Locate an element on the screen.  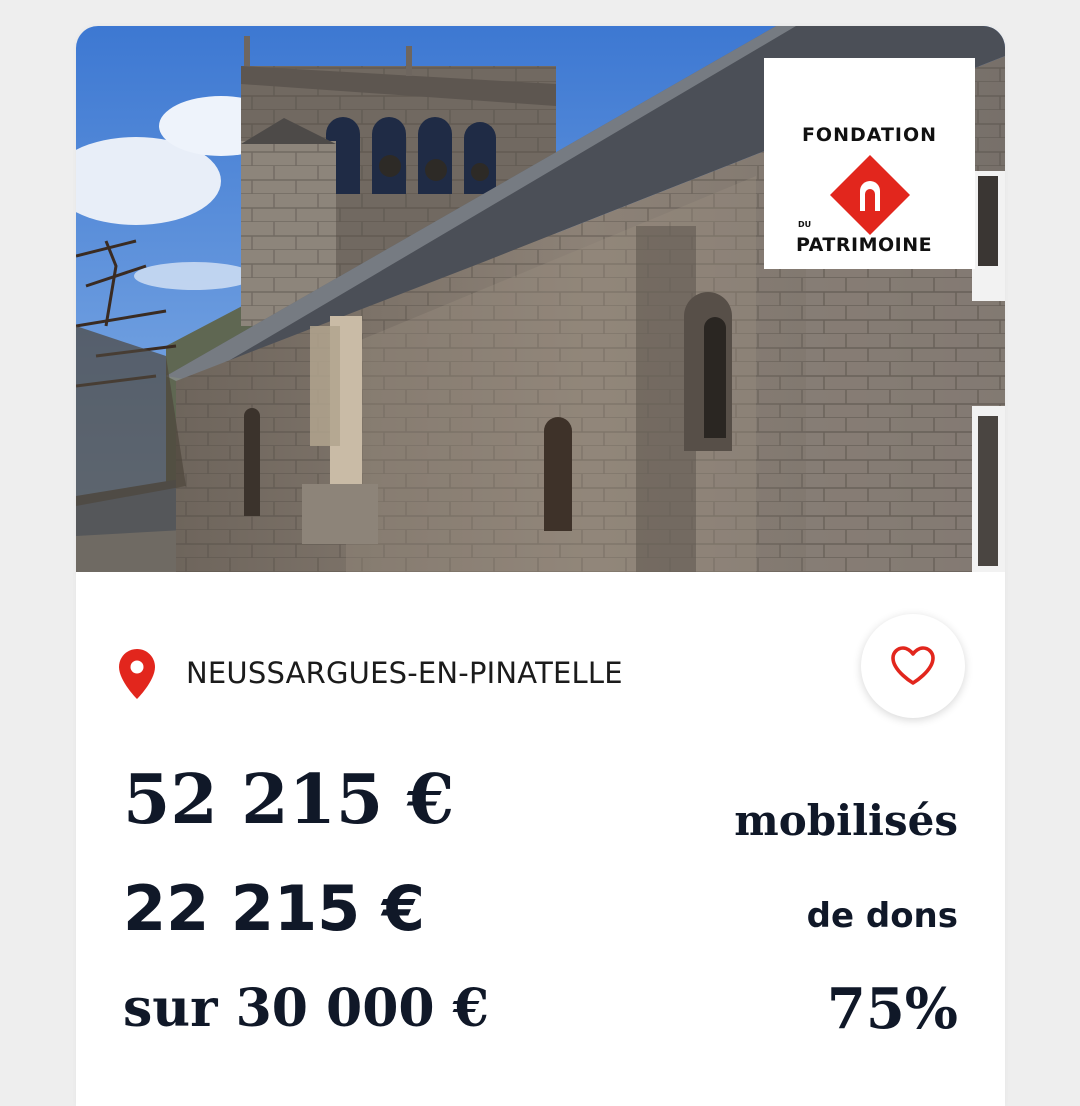
fondation-patrimoine-logo-icon is located at coordinates (870, 195).